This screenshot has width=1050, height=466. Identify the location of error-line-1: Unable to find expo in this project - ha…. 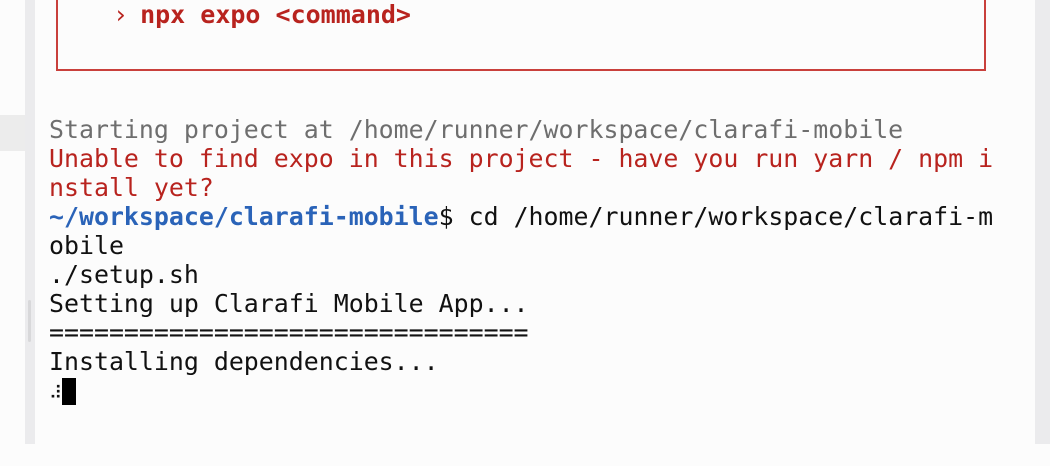
(521, 158).